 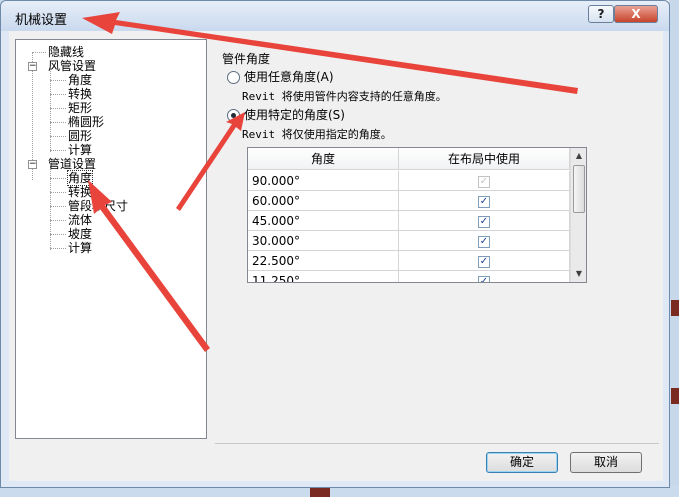 What do you see at coordinates (233, 77) in the screenshot?
I see `radio-unchecked-icon` at bounding box center [233, 77].